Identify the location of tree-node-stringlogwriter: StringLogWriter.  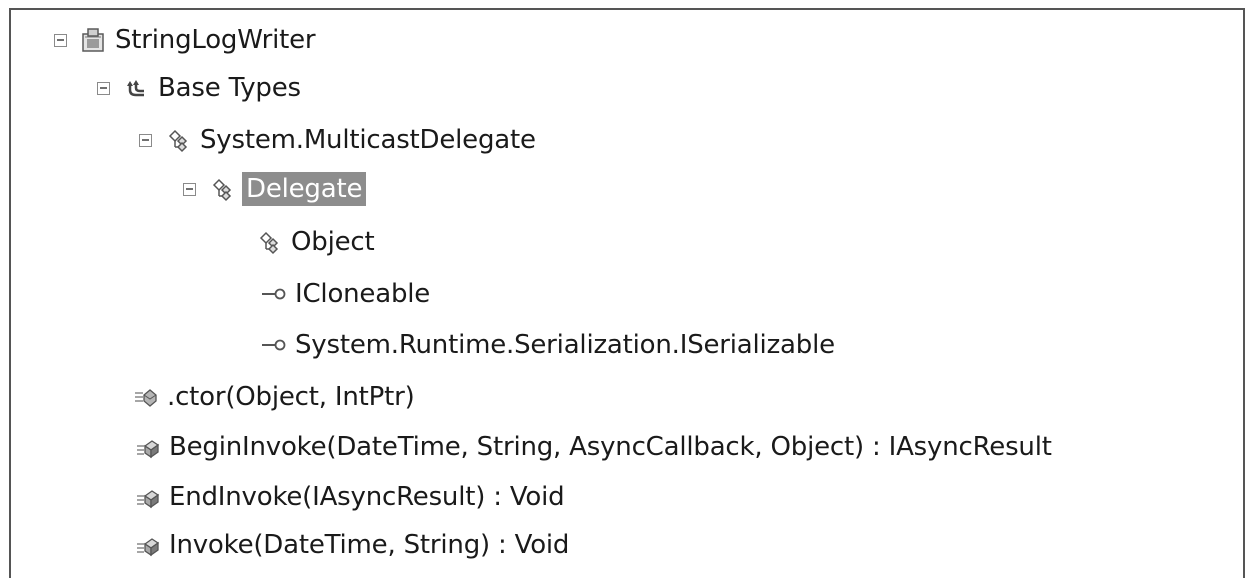
(185, 40).